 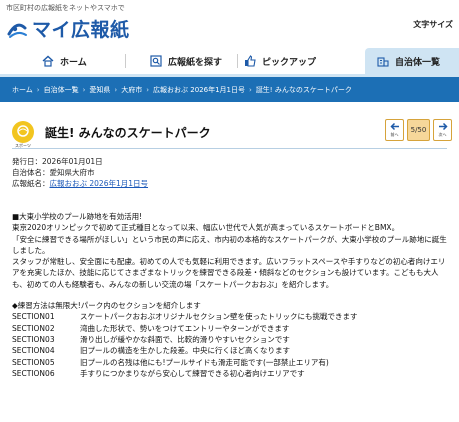 What do you see at coordinates (303, 89) in the screenshot?
I see `breadcrumb-current: 誕生! みんなのスケートパーク` at bounding box center [303, 89].